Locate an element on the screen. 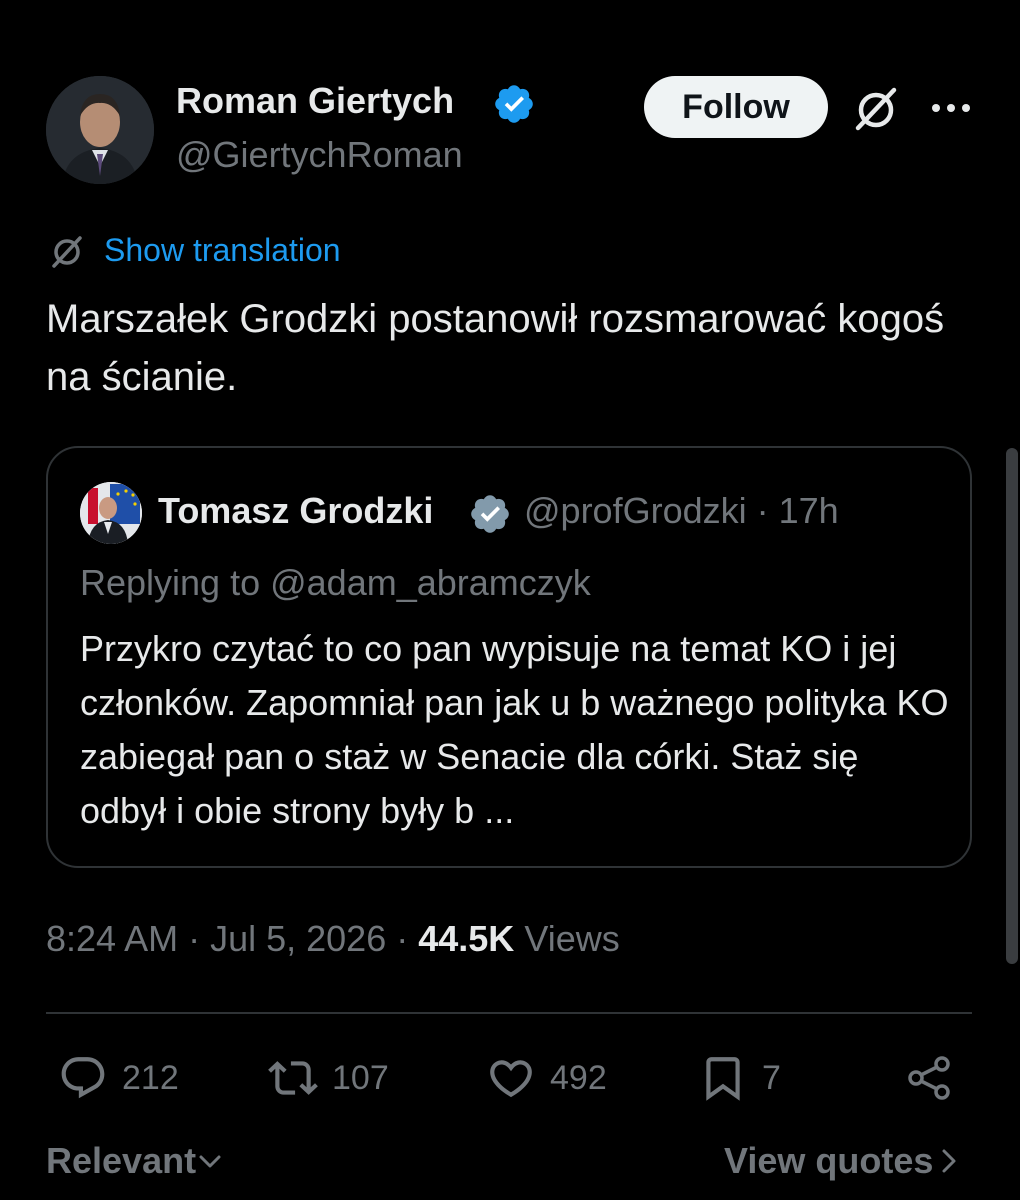 This screenshot has height=1200, width=1020. follow-button: Follow is located at coordinates (736, 107).